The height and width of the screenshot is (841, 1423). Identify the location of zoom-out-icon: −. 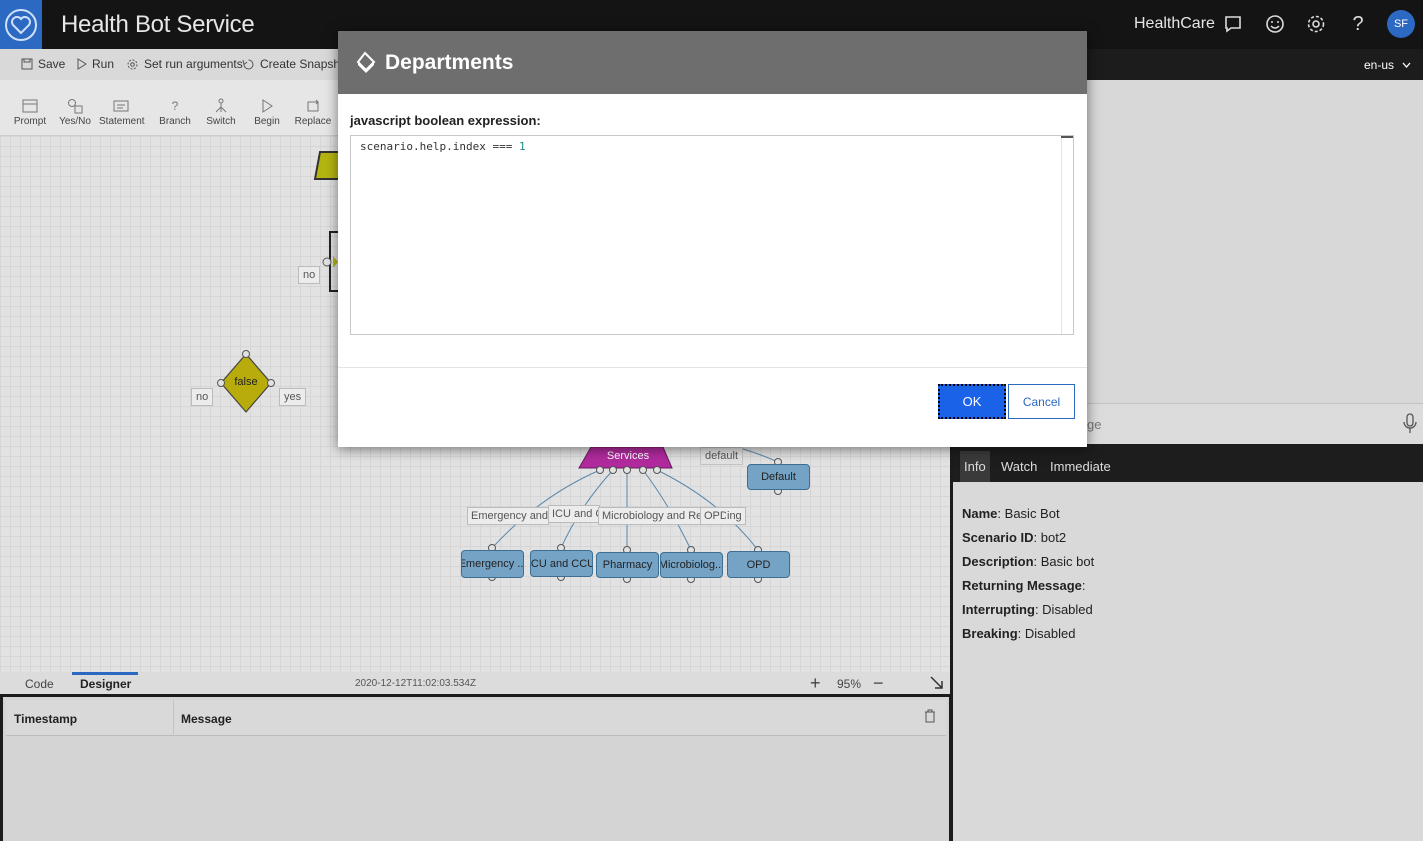
(878, 683).